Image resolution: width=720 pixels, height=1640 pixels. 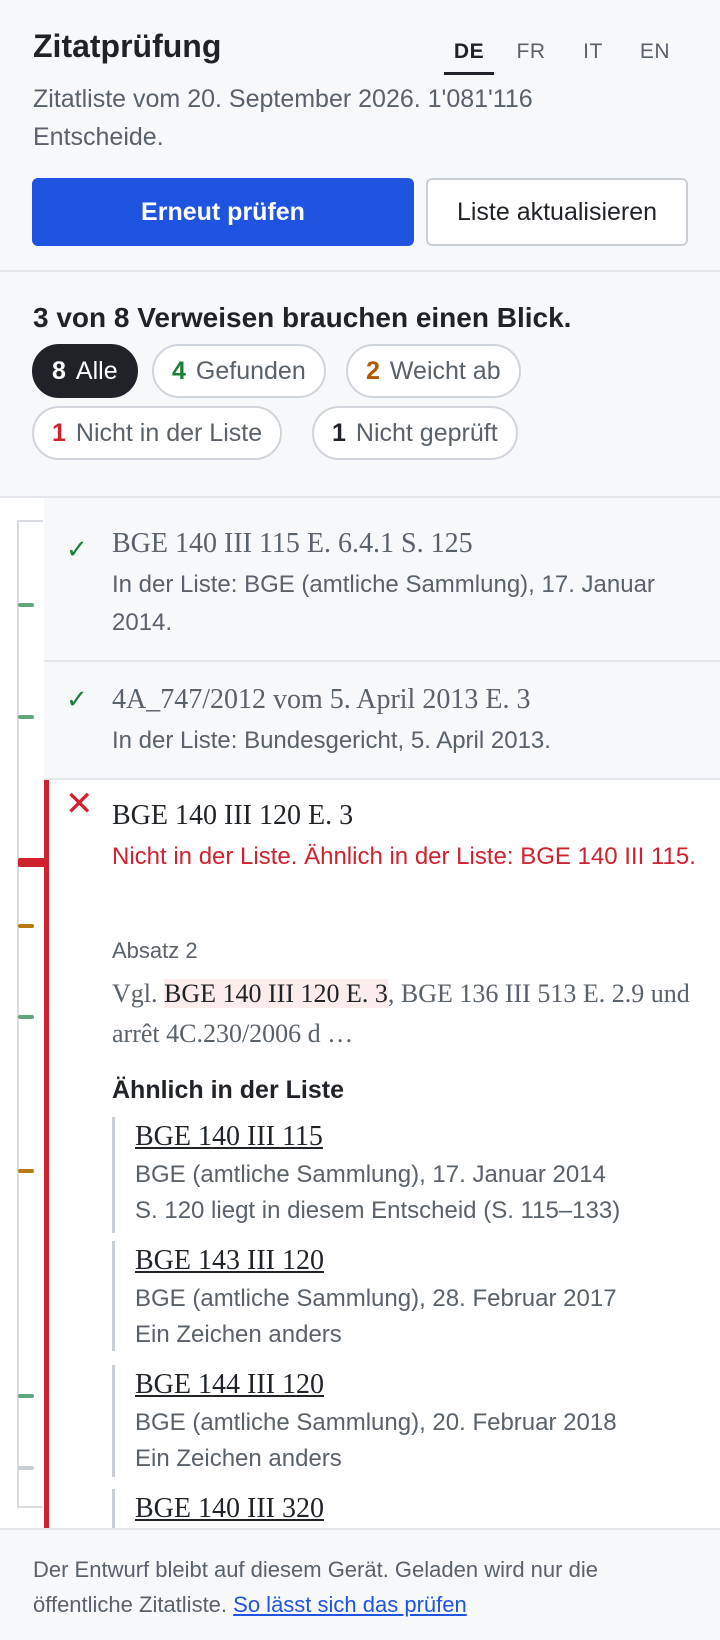 What do you see at coordinates (79, 804) in the screenshot?
I see `cross-icon: ✕` at bounding box center [79, 804].